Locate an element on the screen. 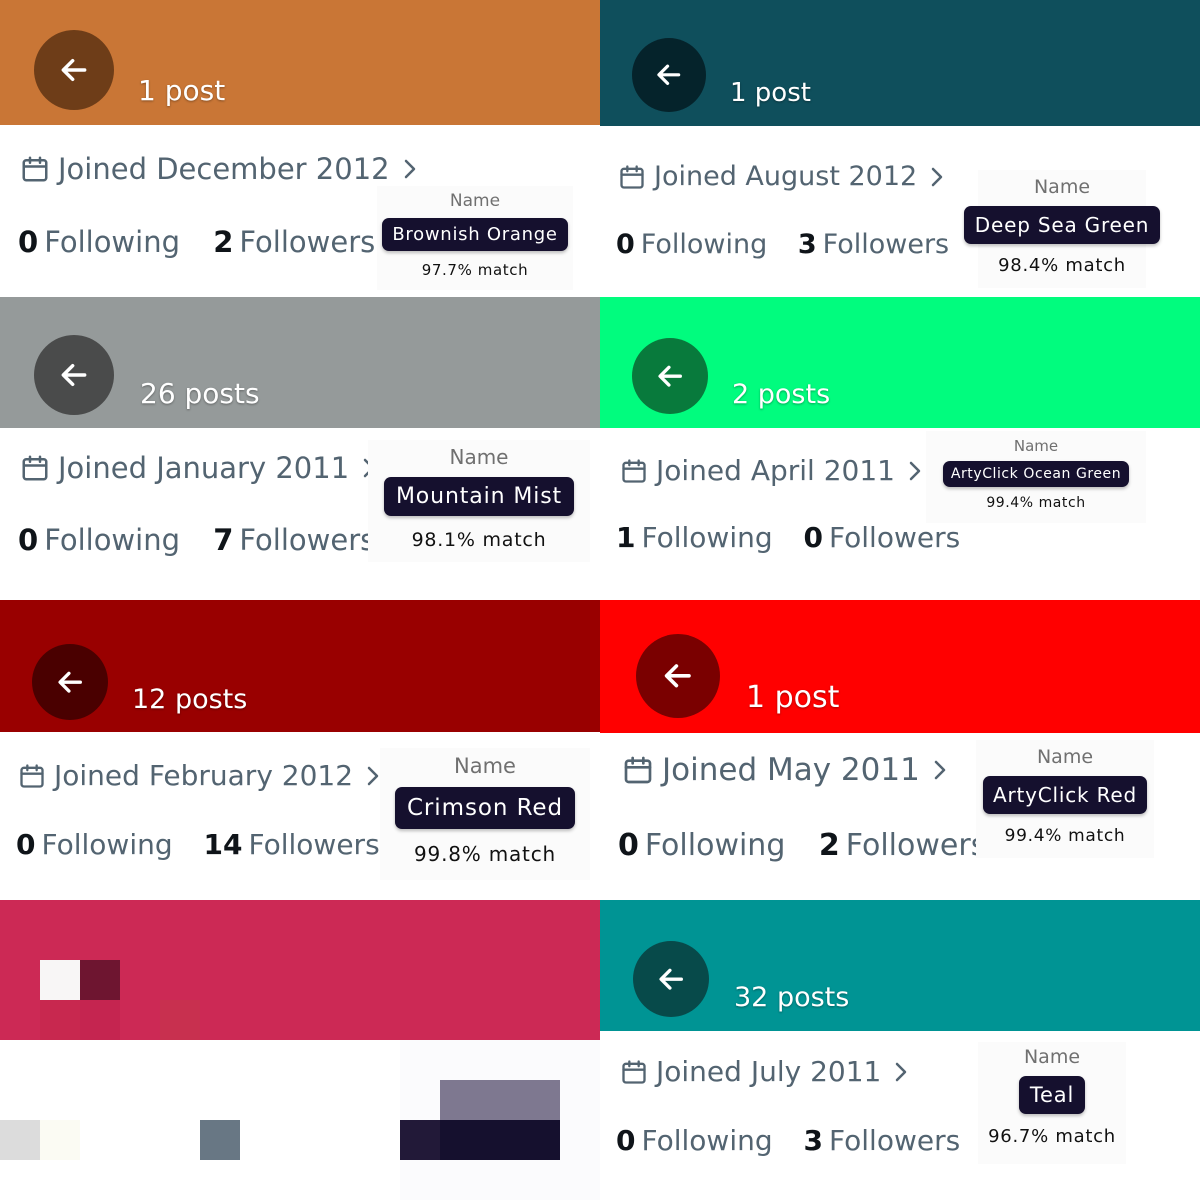 The image size is (1200, 1200). join-date-link: Joined February 2012 is located at coordinates (199, 775).